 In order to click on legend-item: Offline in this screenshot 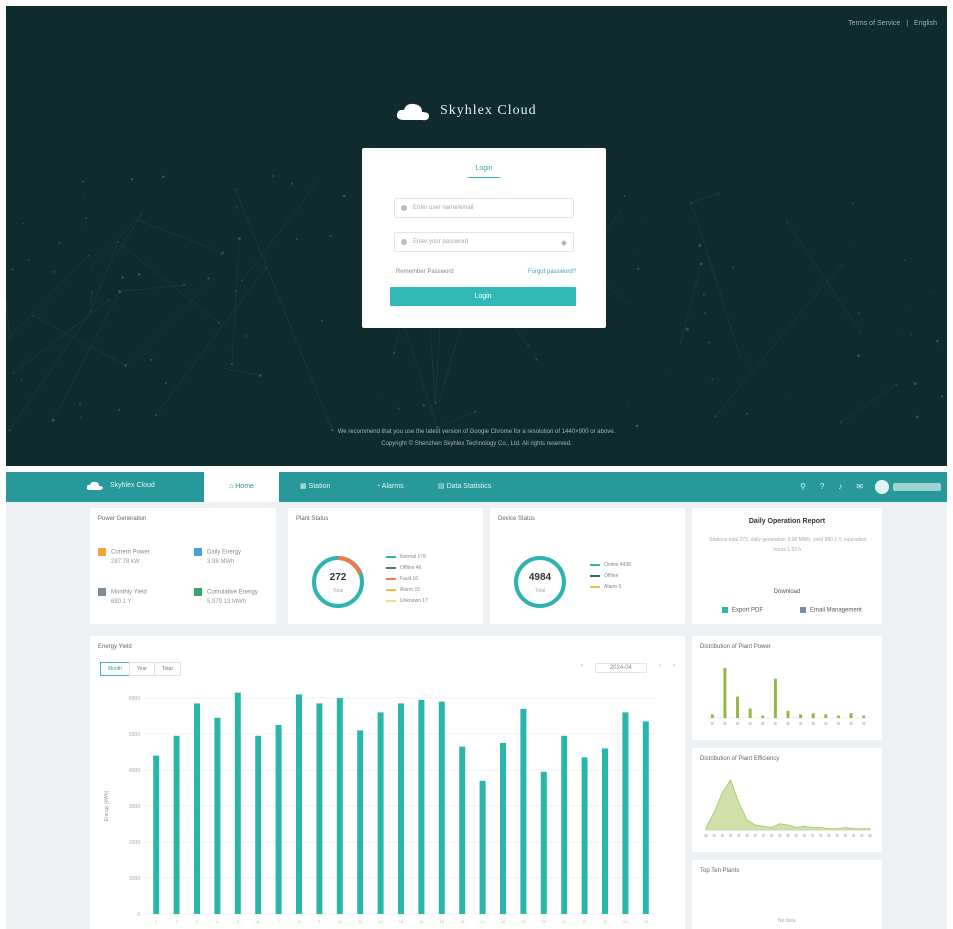, I will do `click(610, 576)`.